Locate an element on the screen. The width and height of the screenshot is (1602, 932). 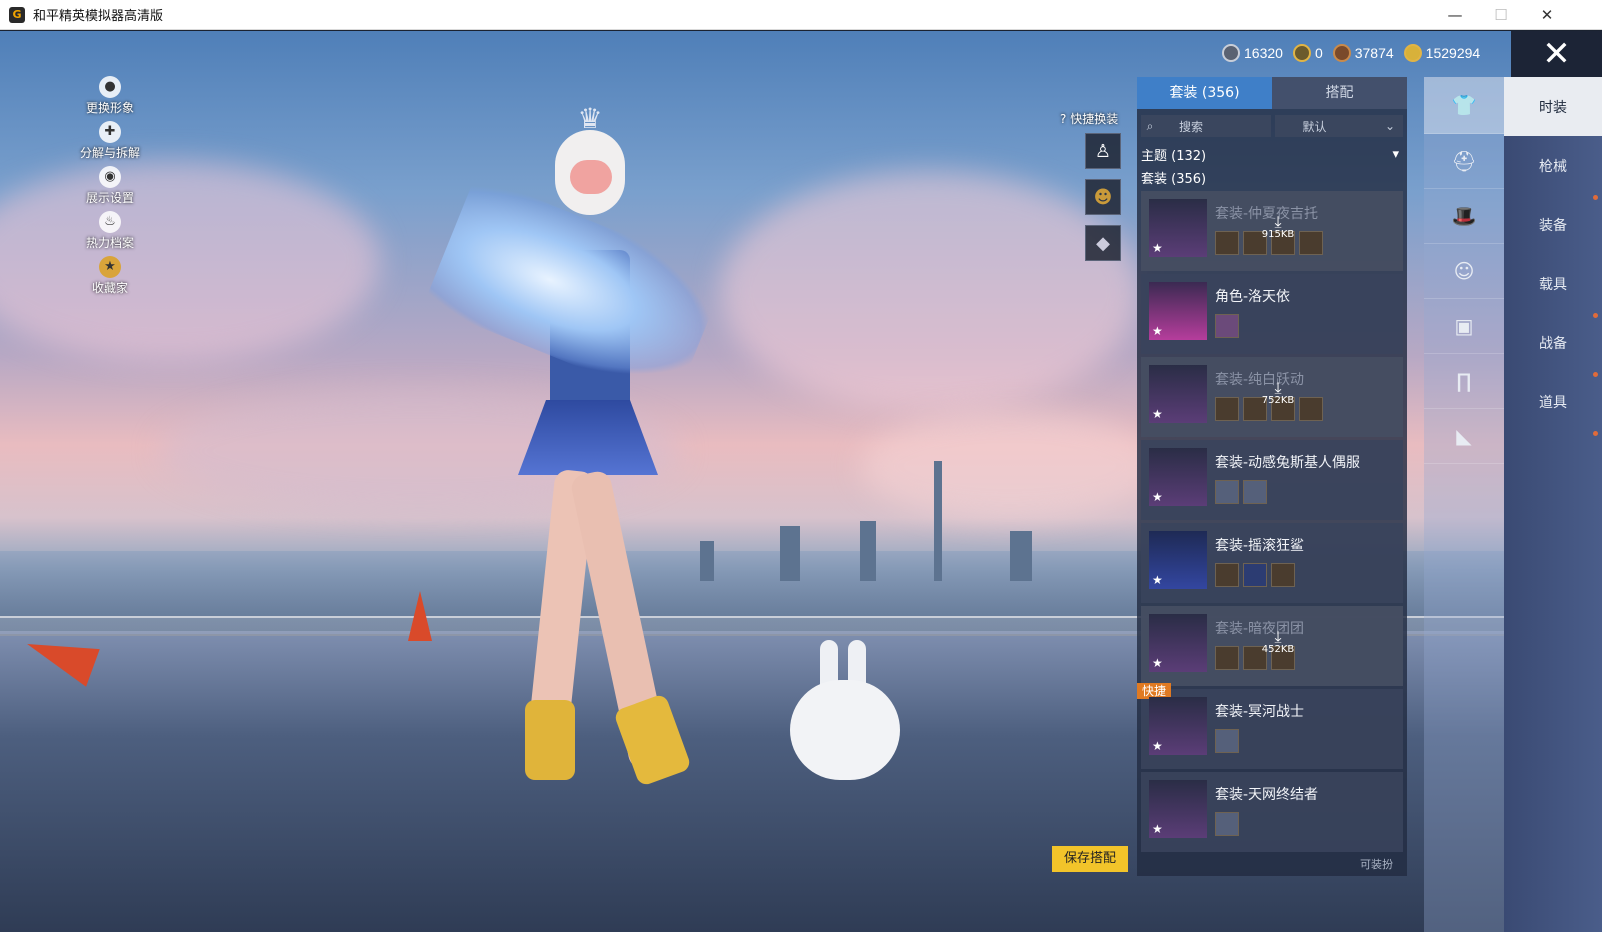
download-badge: ⤓ 752KB is located at coordinates (1278, 392).